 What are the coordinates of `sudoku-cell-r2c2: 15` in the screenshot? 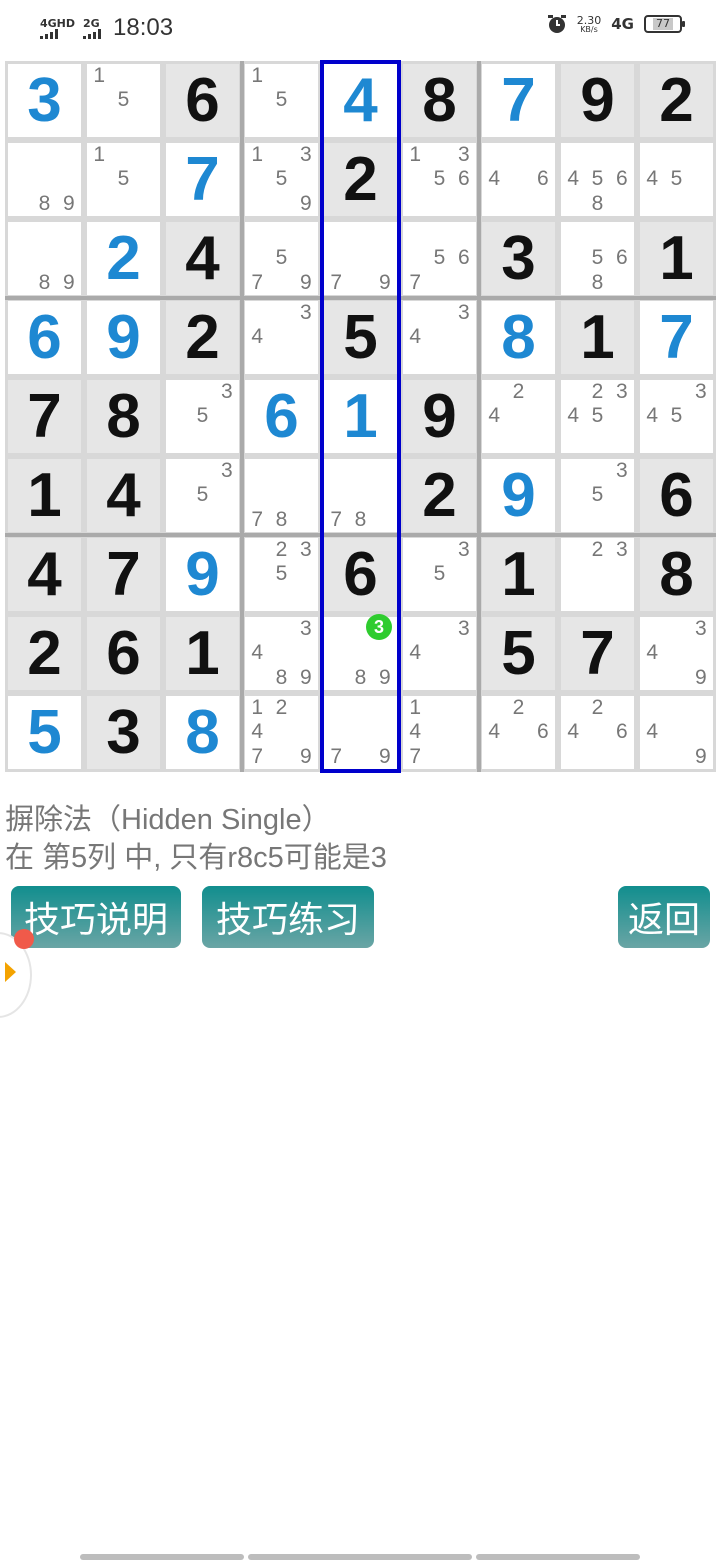 It's located at (123, 179).